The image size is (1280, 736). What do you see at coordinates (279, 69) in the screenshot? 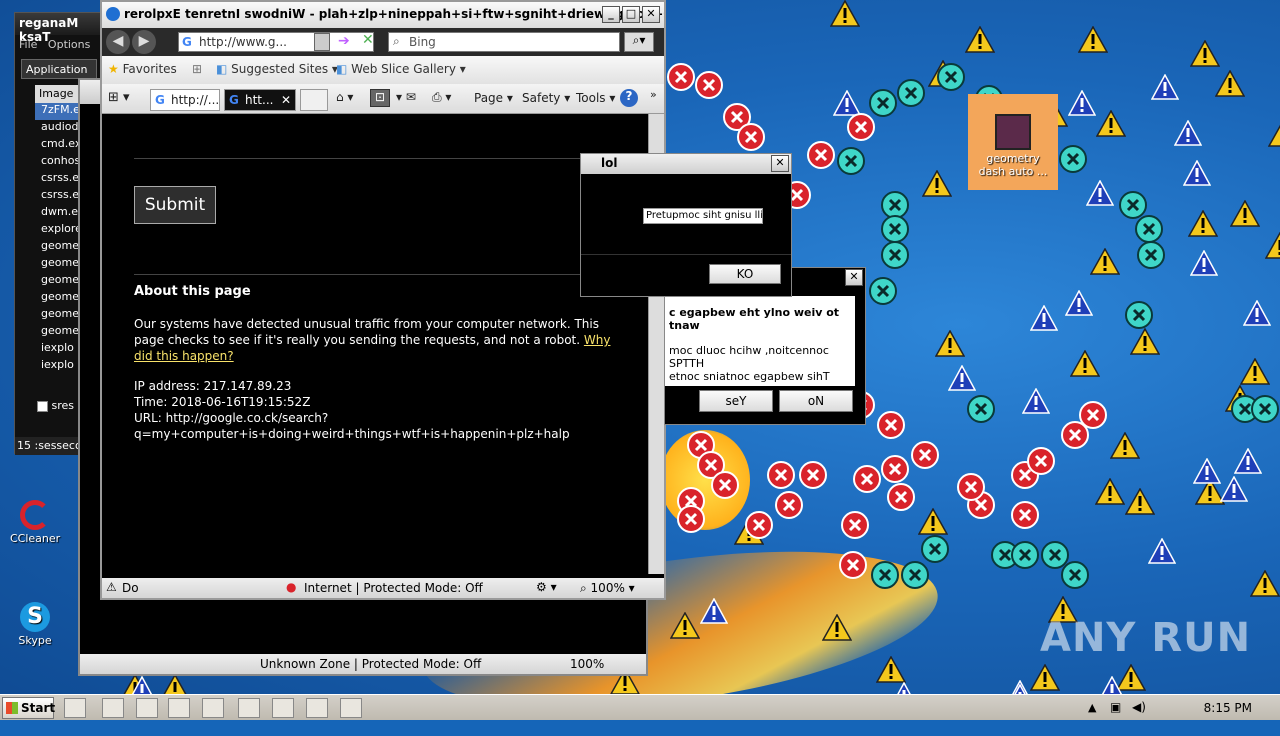
I see `suggested-sites-label: Suggested Sites` at bounding box center [279, 69].